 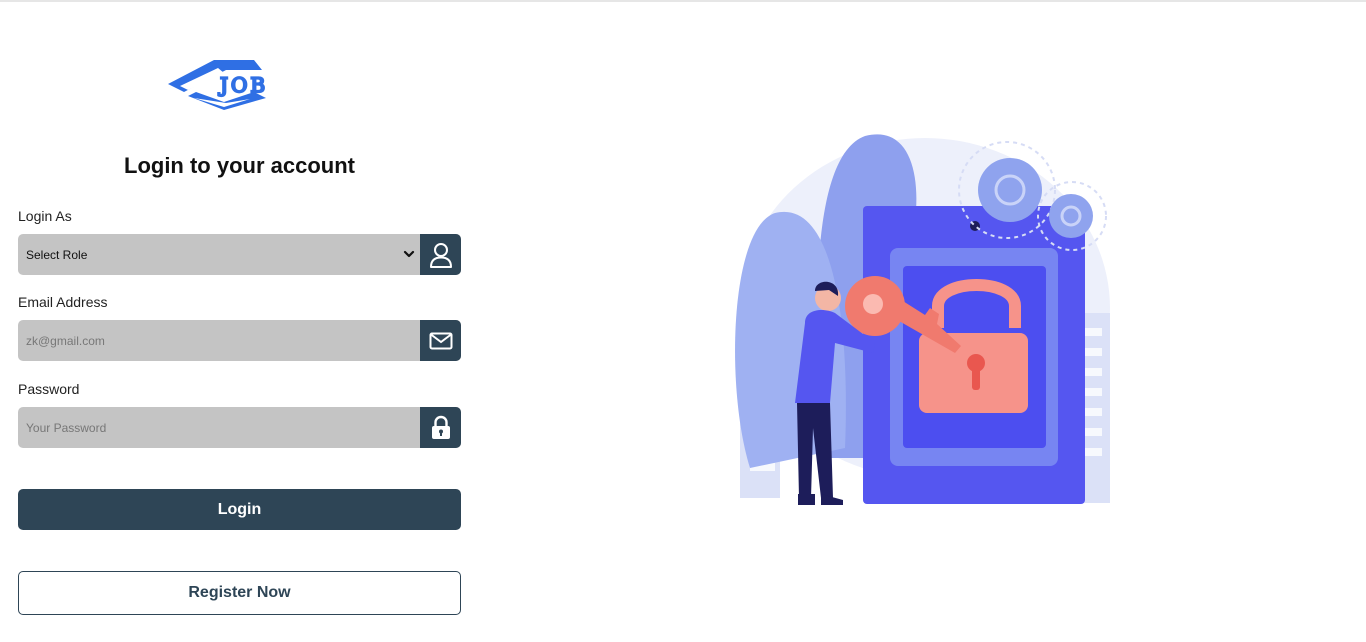 I want to click on password-label: Password, so click(x=49, y=389).